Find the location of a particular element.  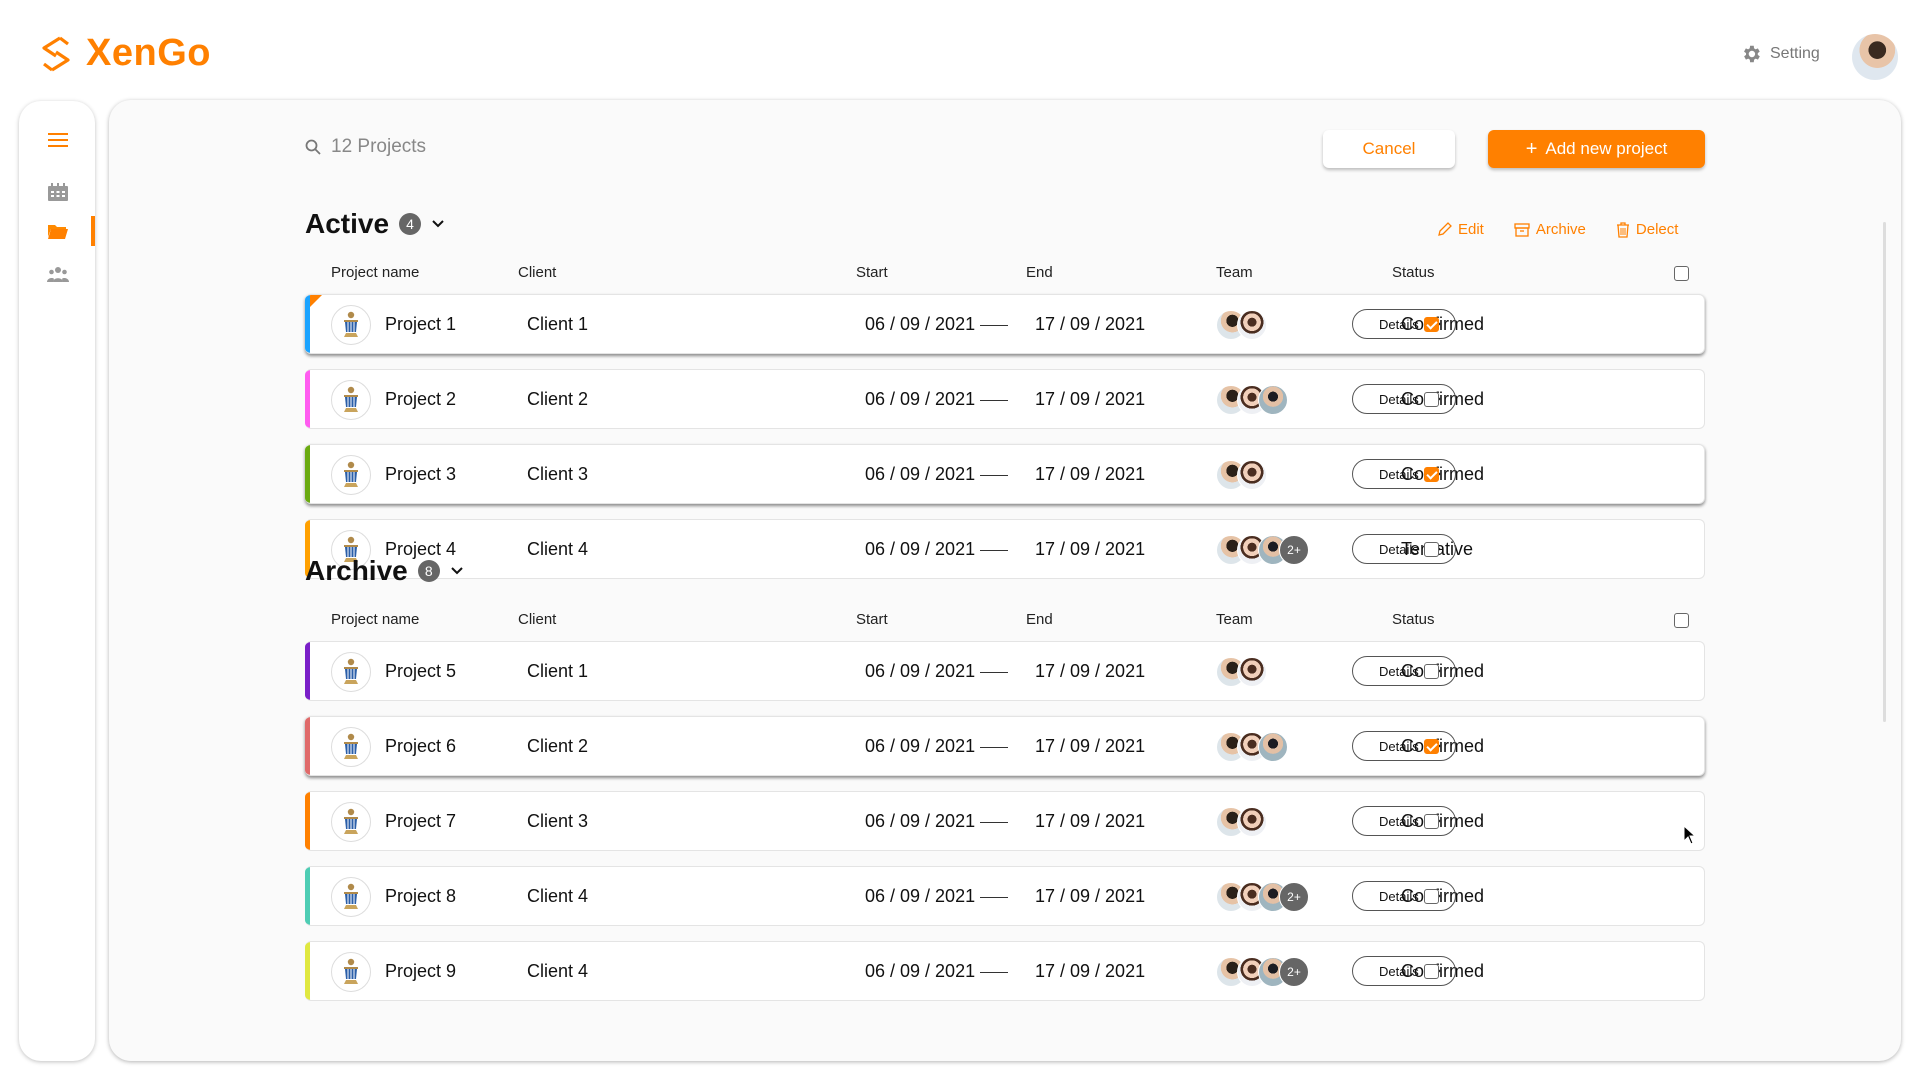

section-header-active: Active 4 is located at coordinates (375, 224).